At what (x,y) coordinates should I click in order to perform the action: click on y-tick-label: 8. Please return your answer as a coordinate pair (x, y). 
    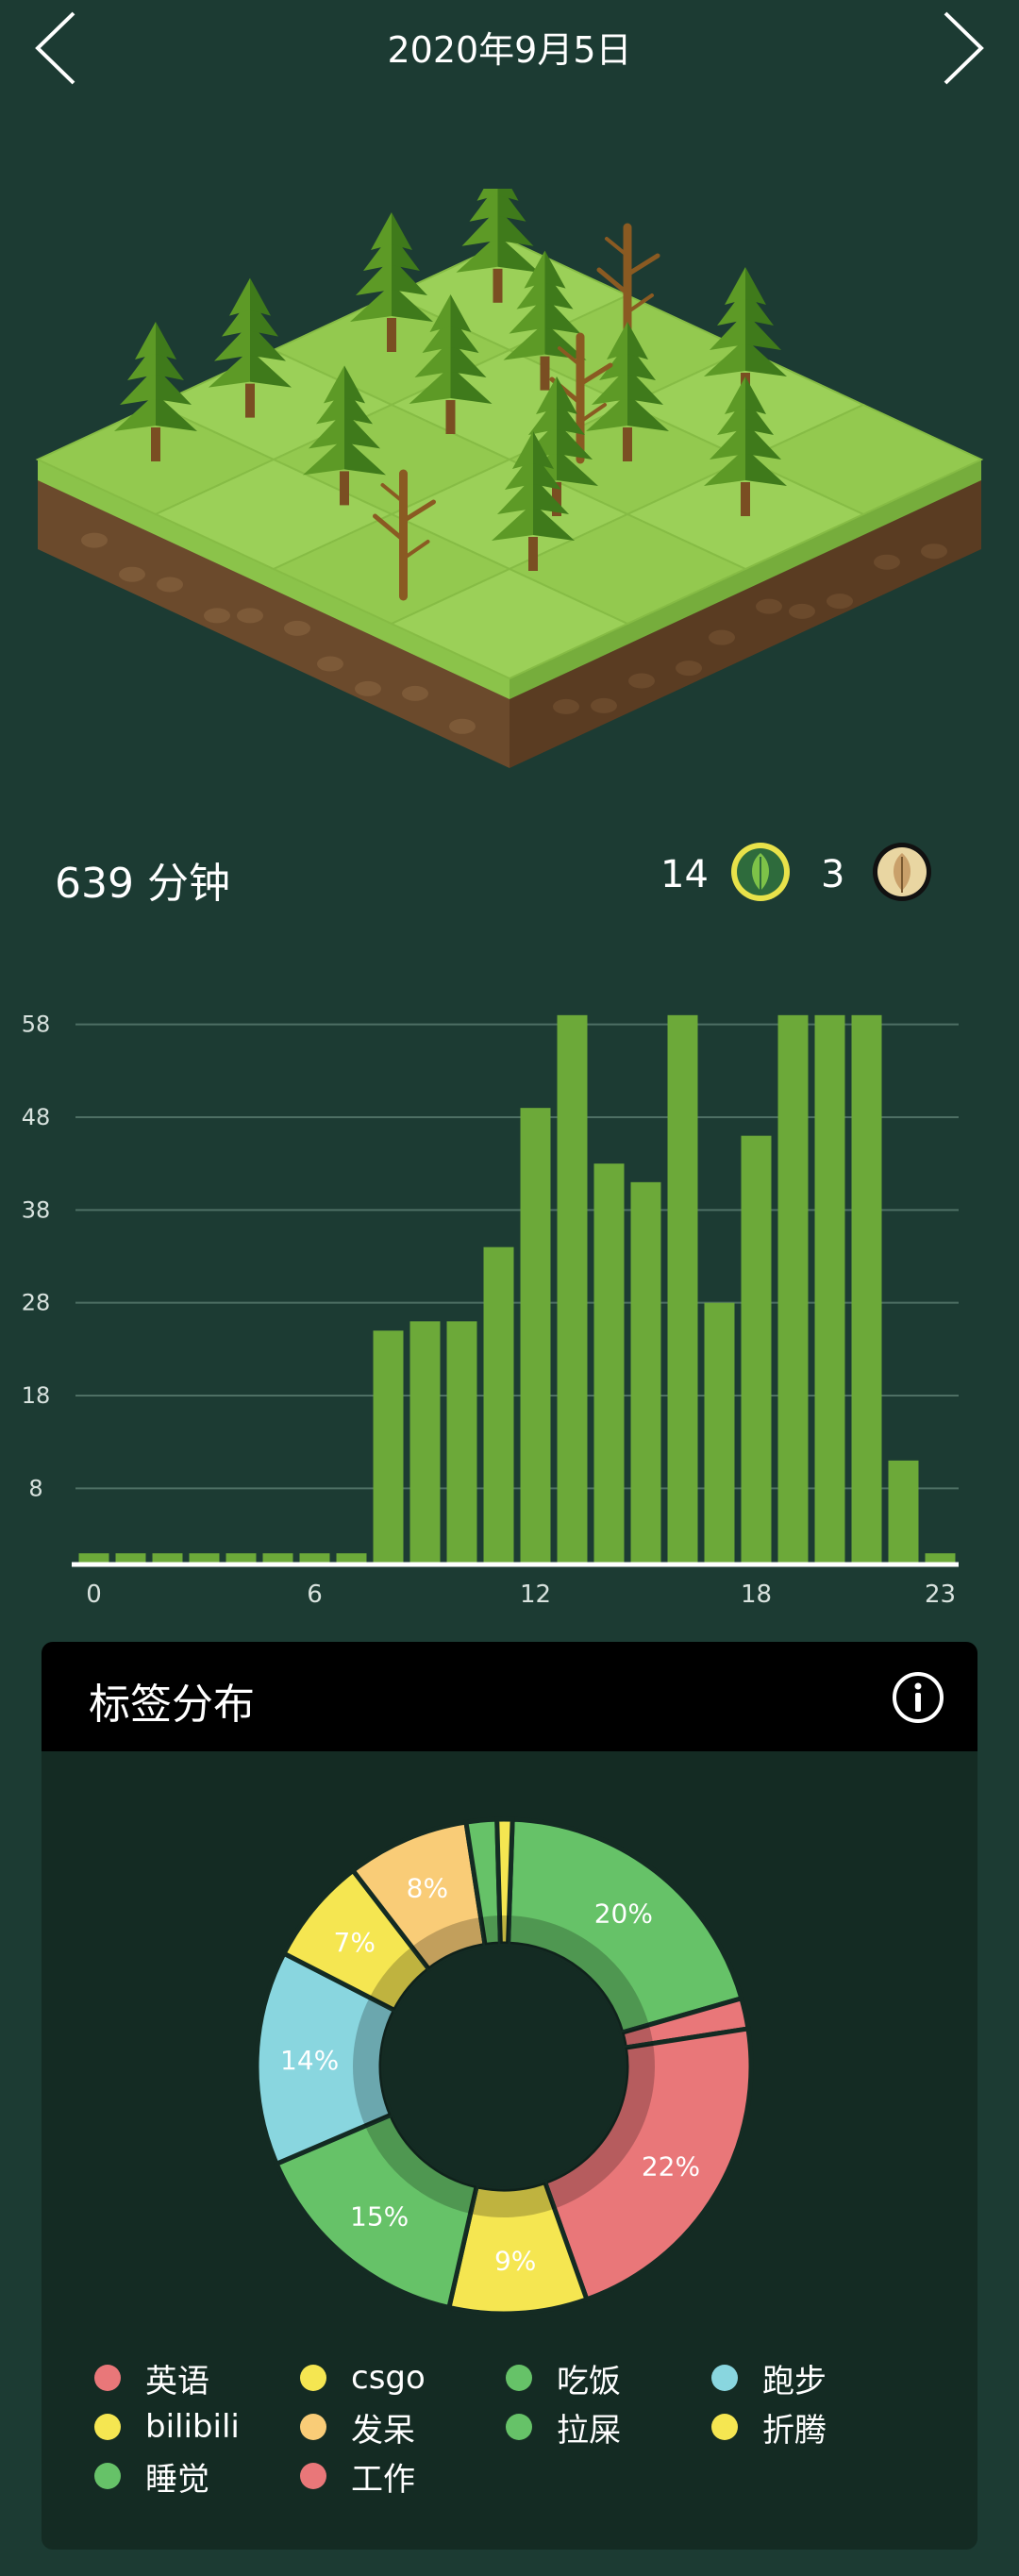
    Looking at the image, I should click on (35, 1488).